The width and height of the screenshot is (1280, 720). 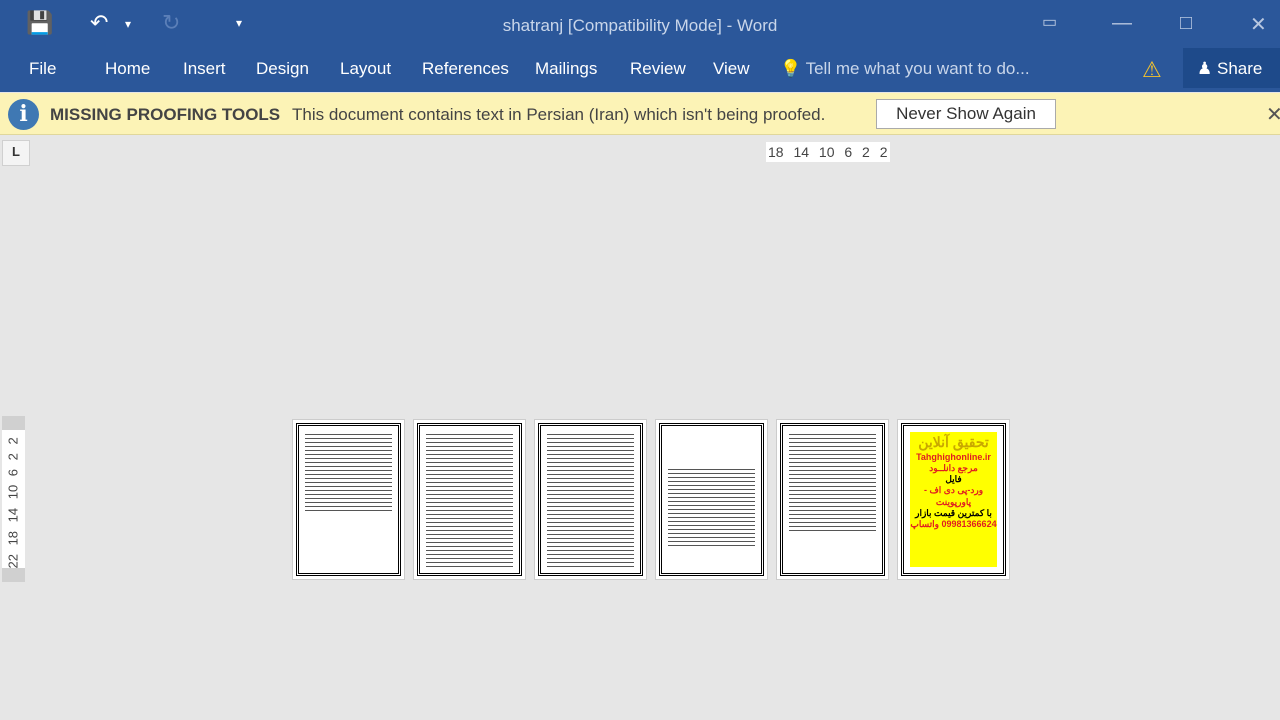 What do you see at coordinates (165, 114) in the screenshot?
I see `message-title: MISSING PROOFING TOOLS` at bounding box center [165, 114].